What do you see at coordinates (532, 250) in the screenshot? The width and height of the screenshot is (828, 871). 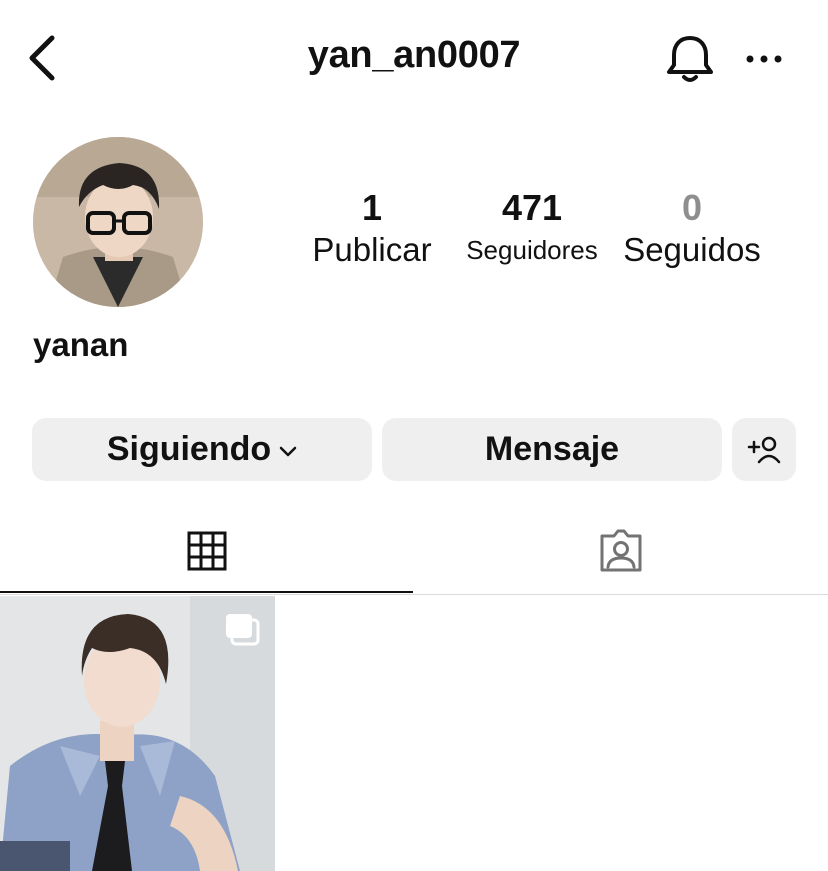 I see `followers-label: Seguidores` at bounding box center [532, 250].